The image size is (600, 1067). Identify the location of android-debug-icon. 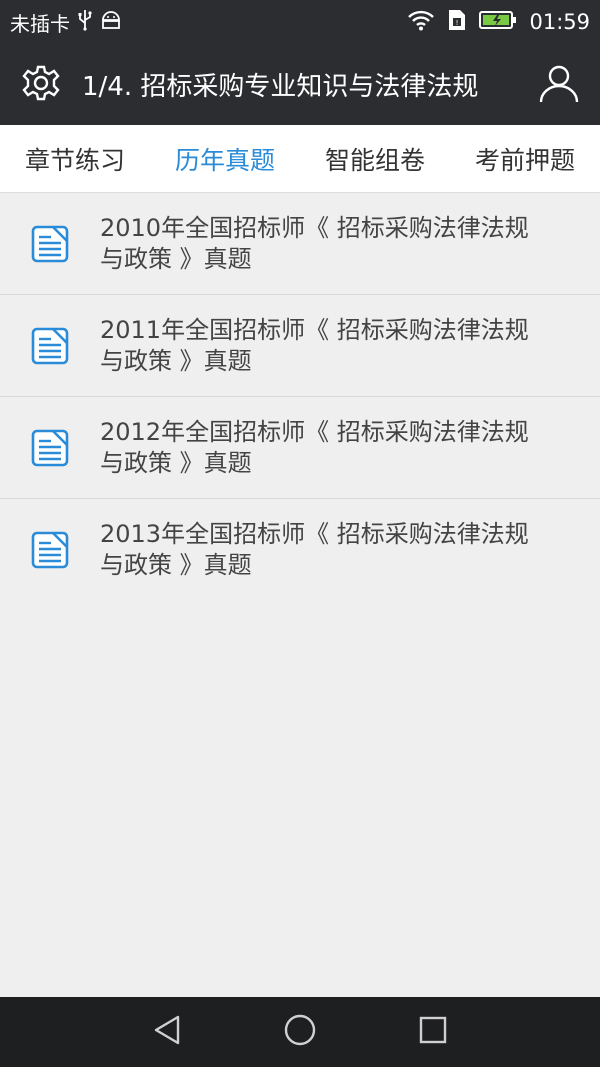
(111, 22).